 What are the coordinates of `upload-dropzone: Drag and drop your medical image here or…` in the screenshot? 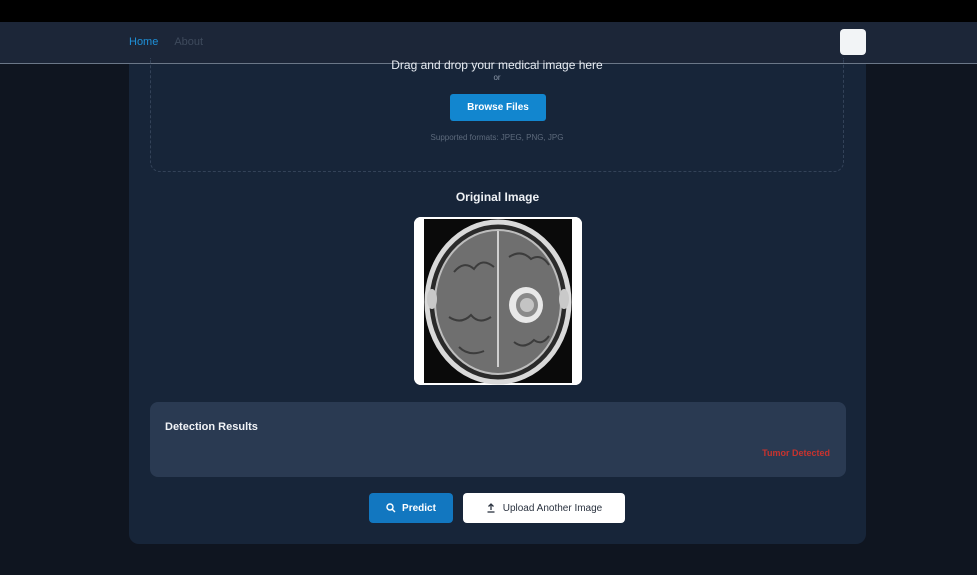 It's located at (497, 115).